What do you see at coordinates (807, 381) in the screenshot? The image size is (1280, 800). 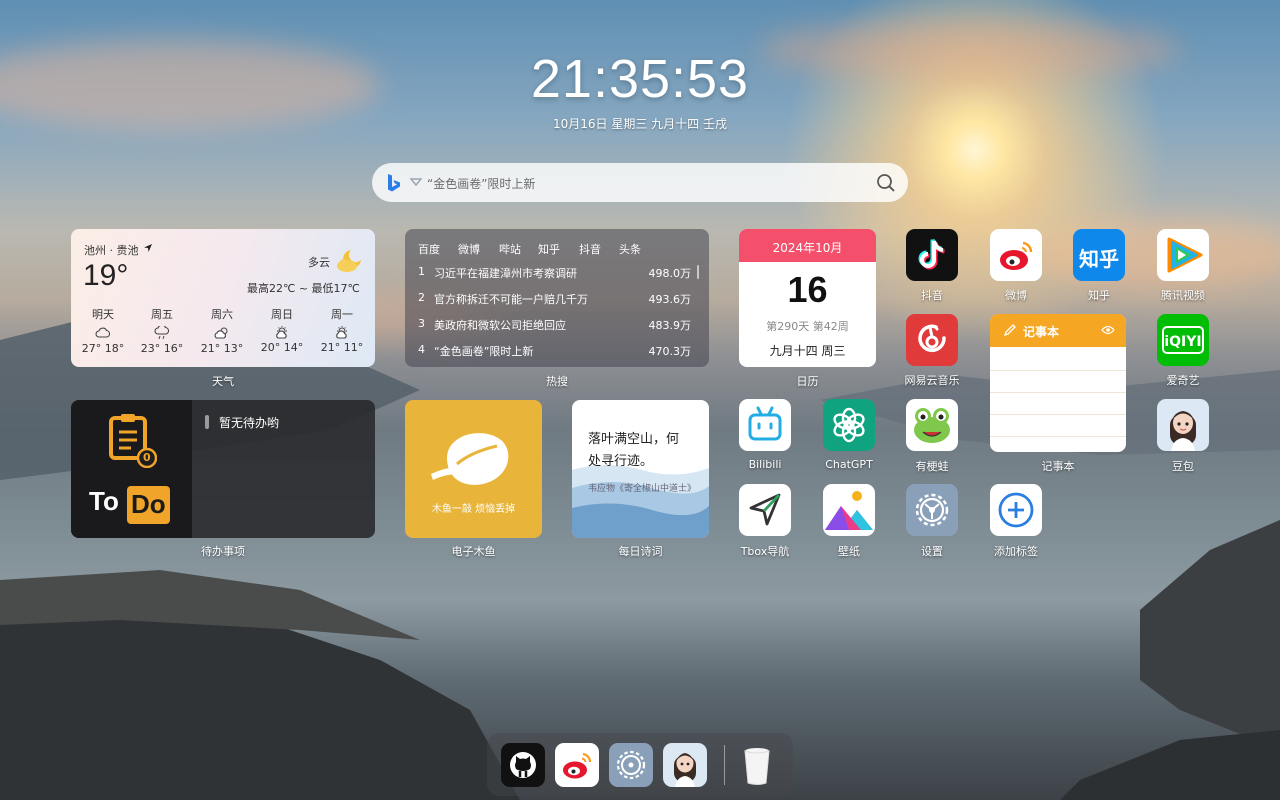 I see `calendar-label: 日历` at bounding box center [807, 381].